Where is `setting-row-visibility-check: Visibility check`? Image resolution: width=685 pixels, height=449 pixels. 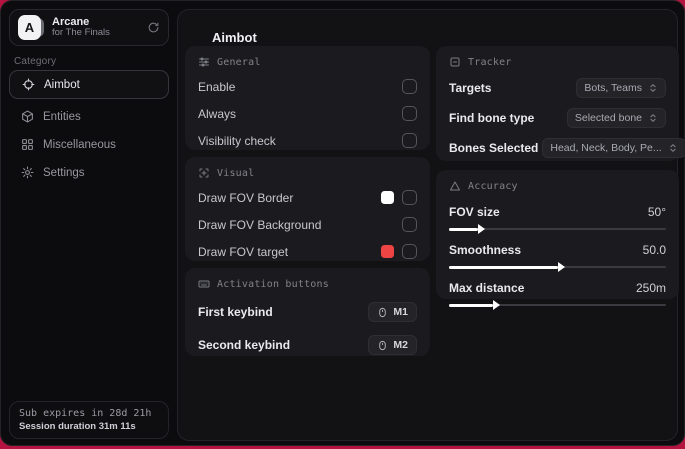 setting-row-visibility-check: Visibility check is located at coordinates (307, 140).